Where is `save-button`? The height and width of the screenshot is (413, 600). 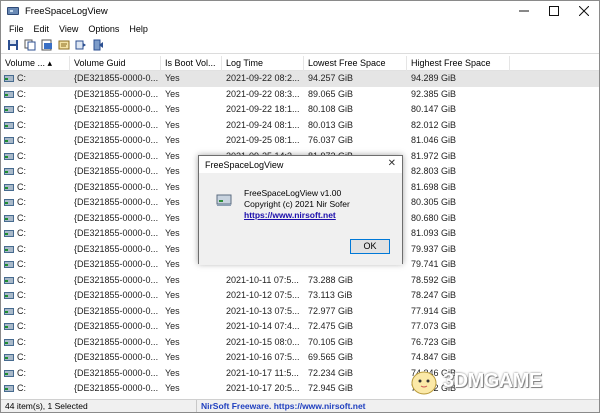 save-button is located at coordinates (13, 45).